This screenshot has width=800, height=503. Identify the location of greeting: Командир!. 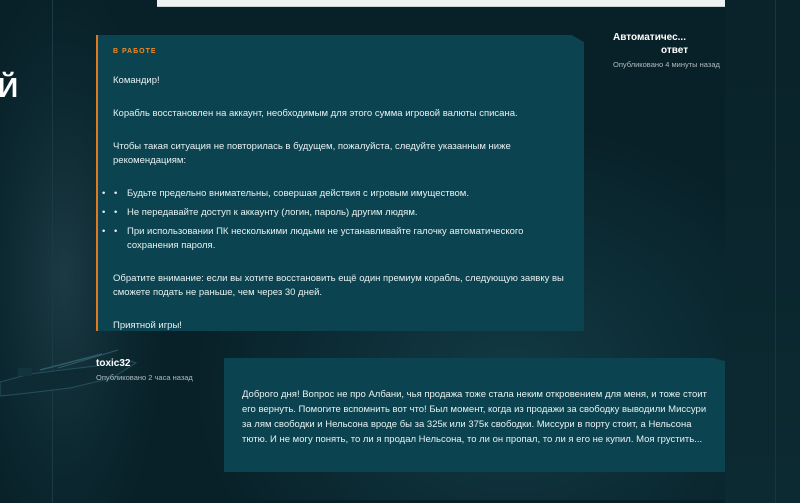
(136, 80).